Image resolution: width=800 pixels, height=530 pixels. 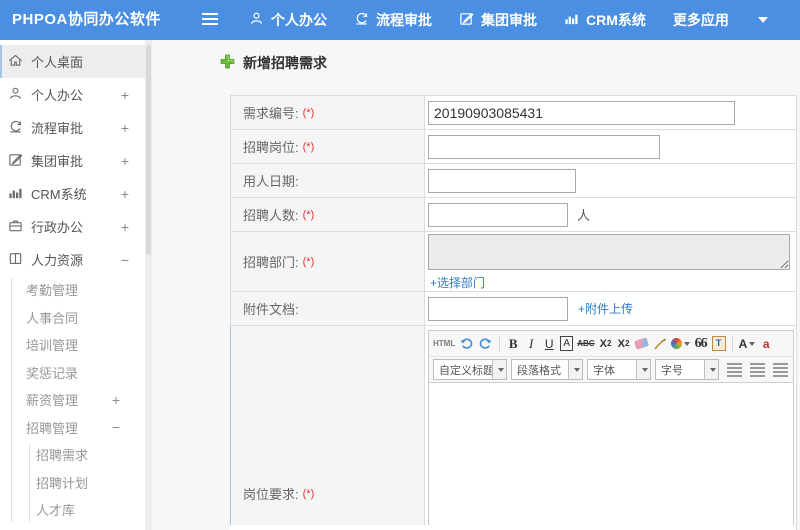 I want to click on background-color-button: a, so click(x=766, y=344).